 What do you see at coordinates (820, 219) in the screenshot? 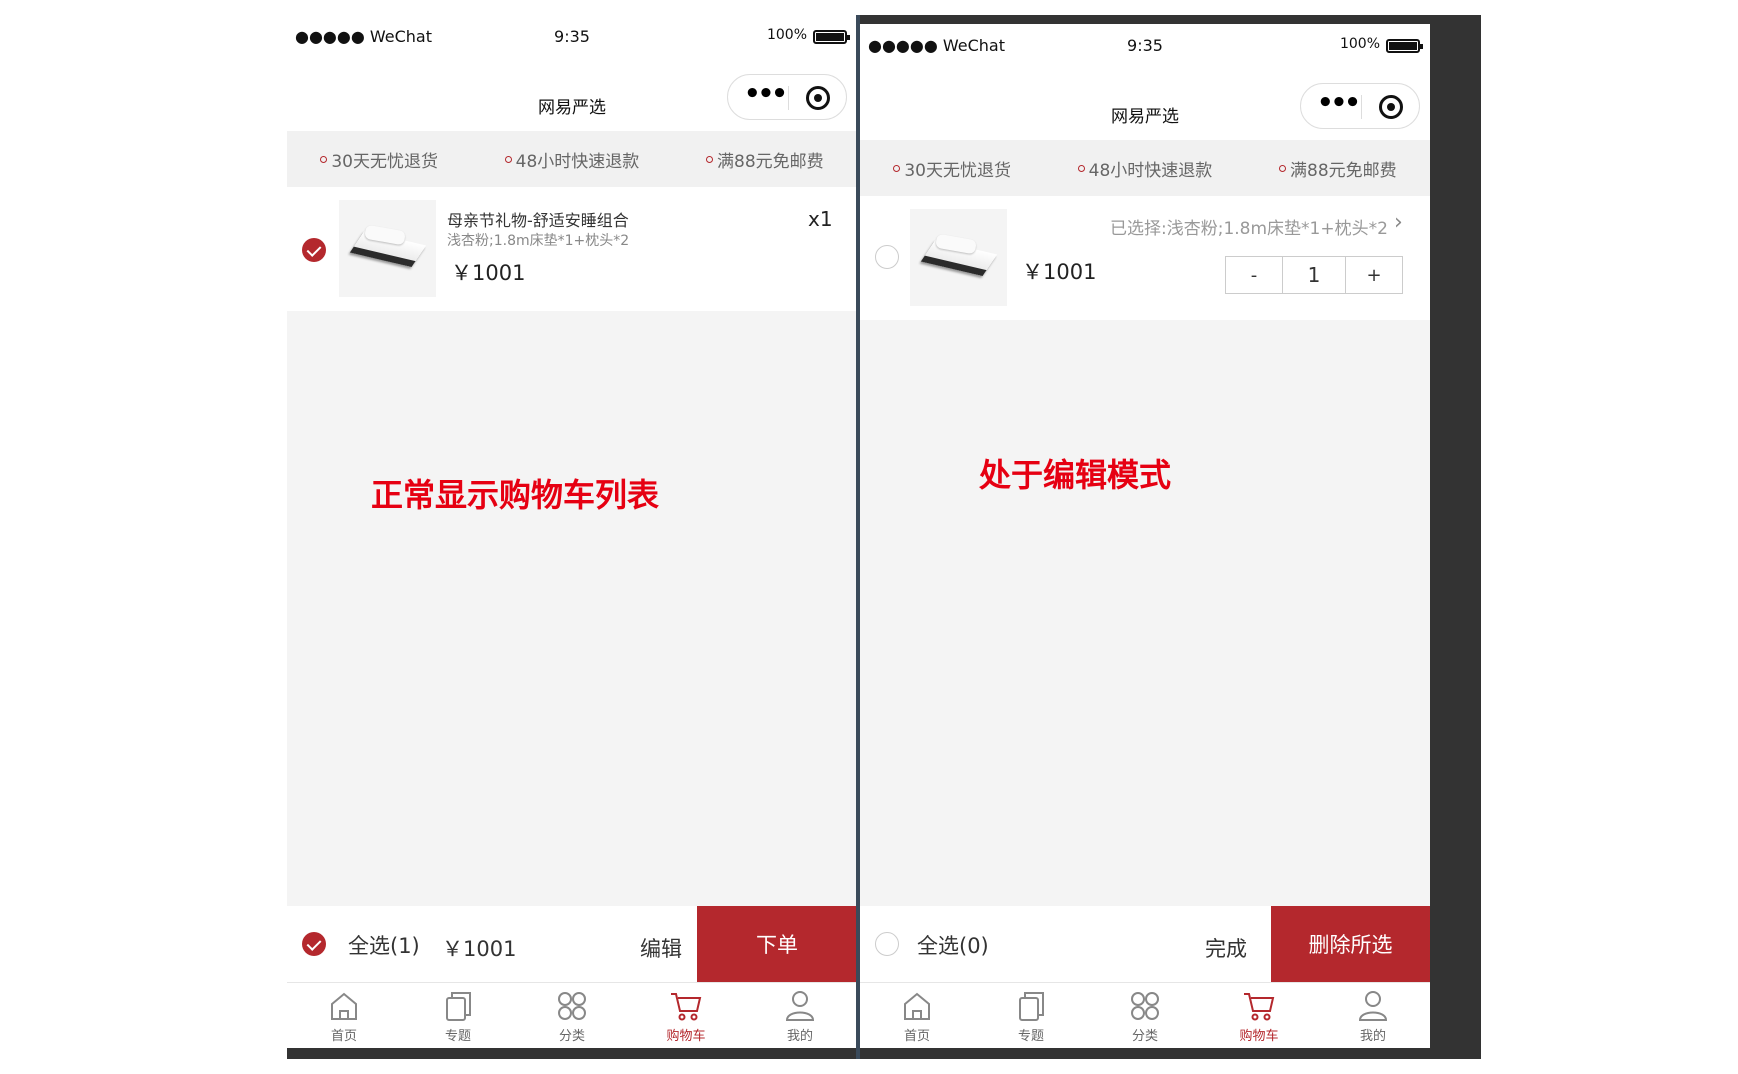
I see `item-quantity: x1` at bounding box center [820, 219].